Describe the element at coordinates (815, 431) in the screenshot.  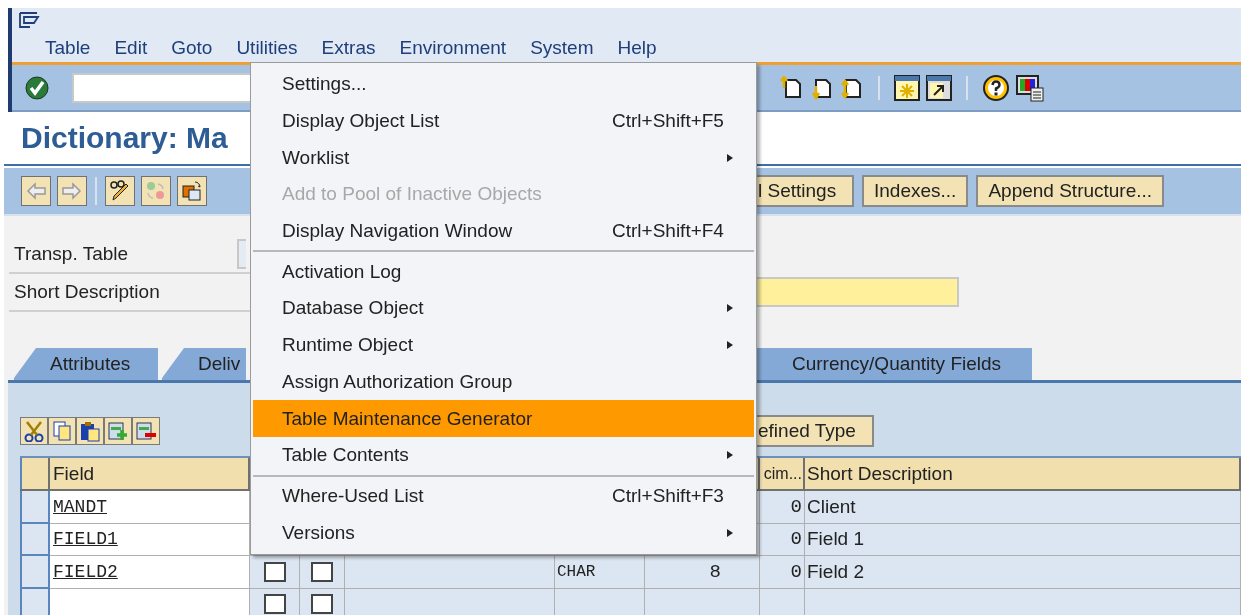
I see `toolbar-button: efined Type` at that location.